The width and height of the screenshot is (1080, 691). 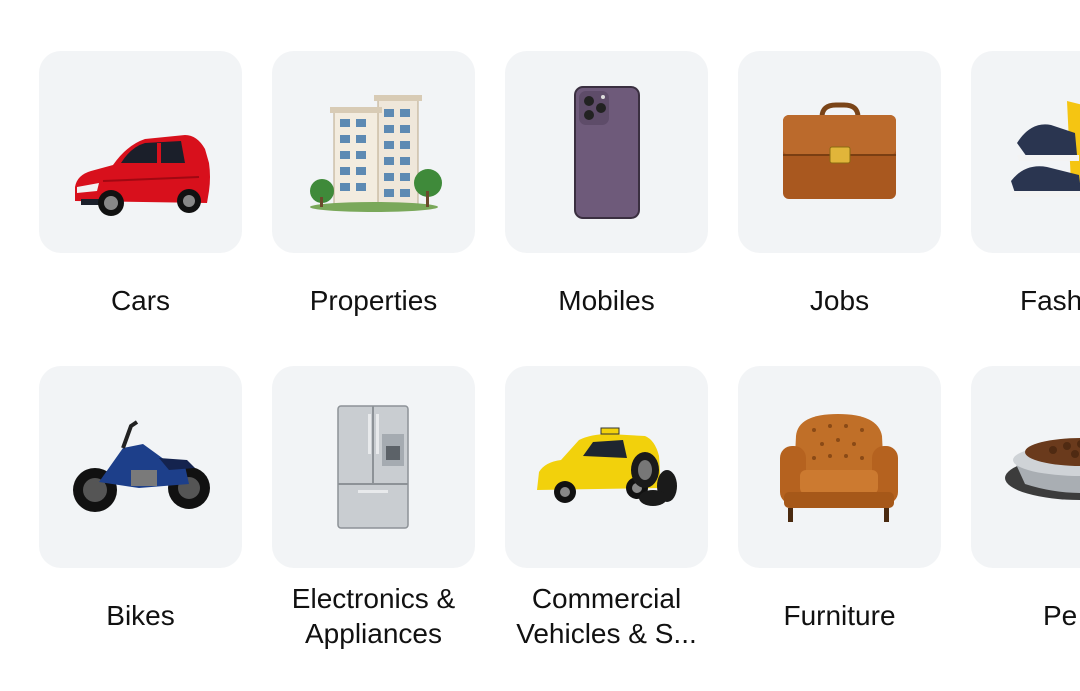 I want to click on category-properties: Properties, so click(x=373, y=184).